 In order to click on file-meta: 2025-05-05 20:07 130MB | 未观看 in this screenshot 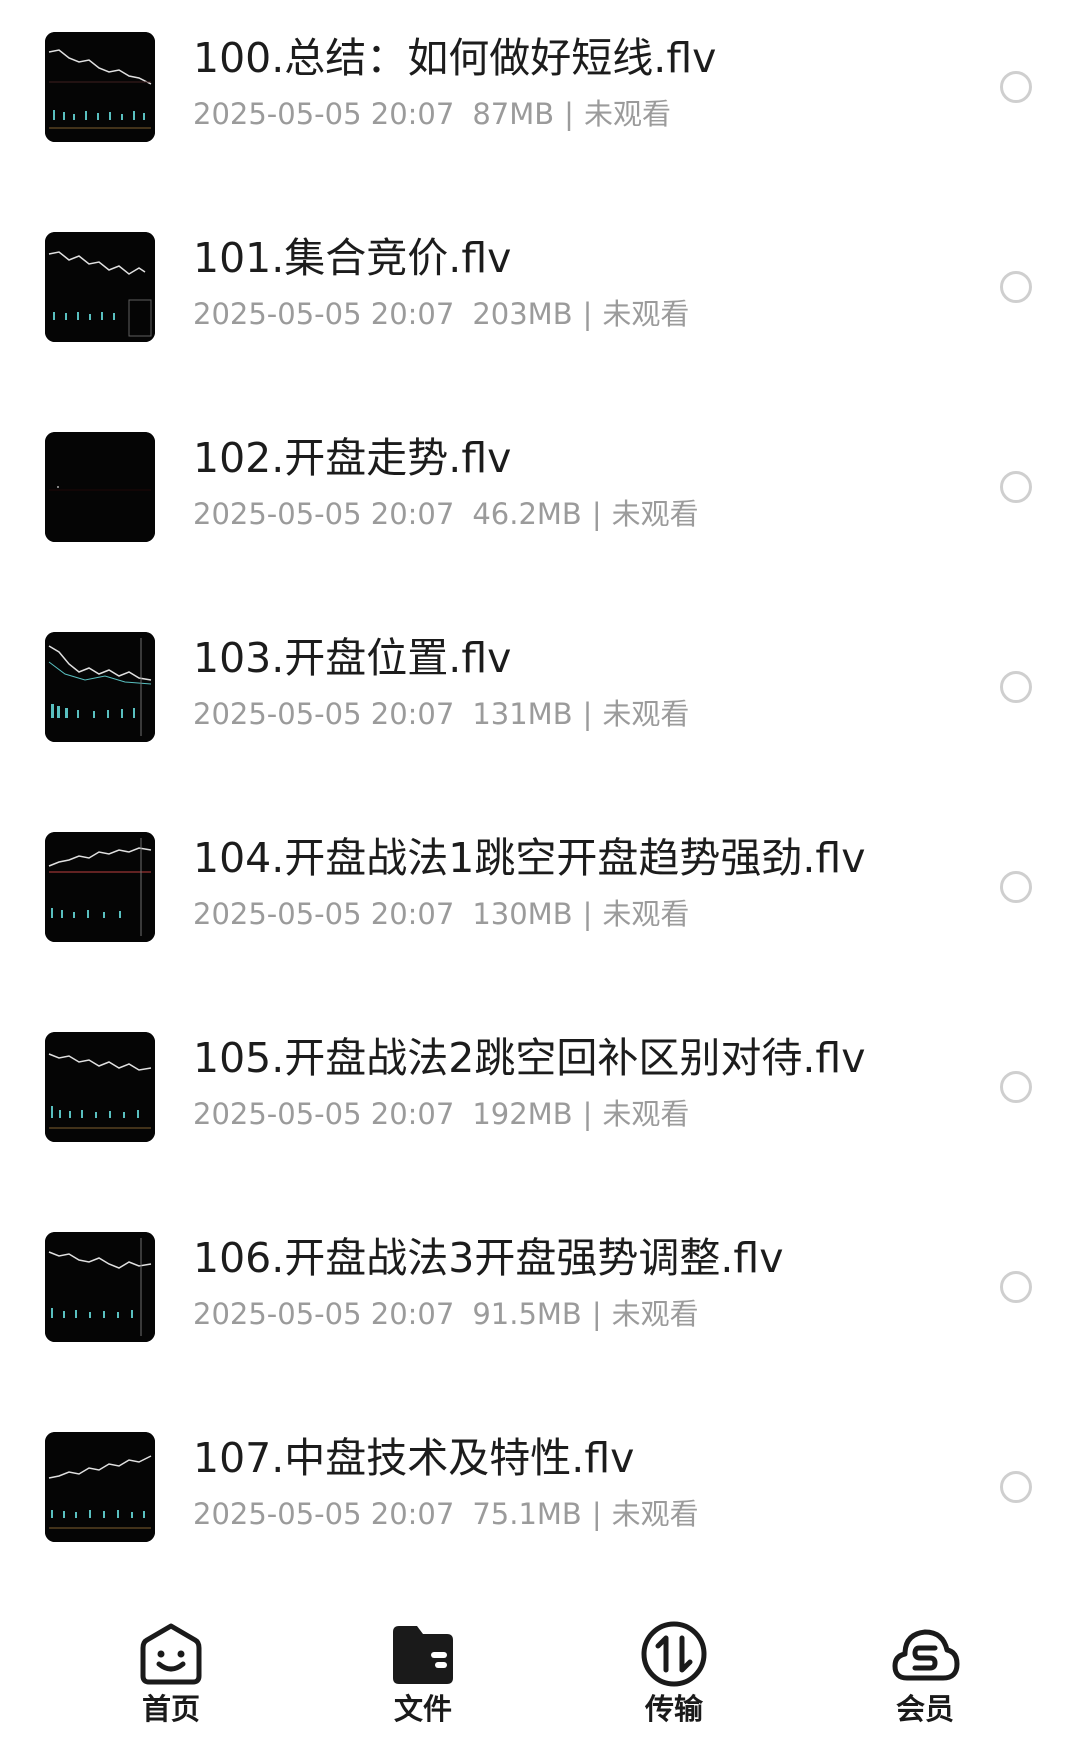, I will do `click(441, 914)`.